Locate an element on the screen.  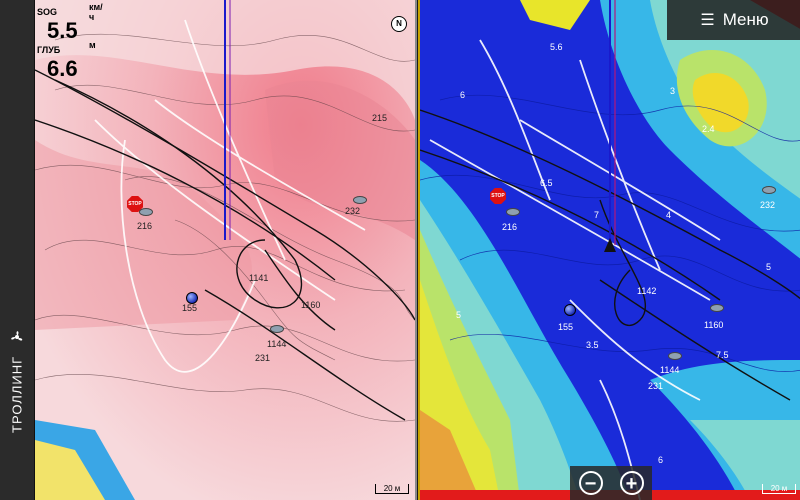
waypoint-label: 1141 is located at coordinates (259, 278).